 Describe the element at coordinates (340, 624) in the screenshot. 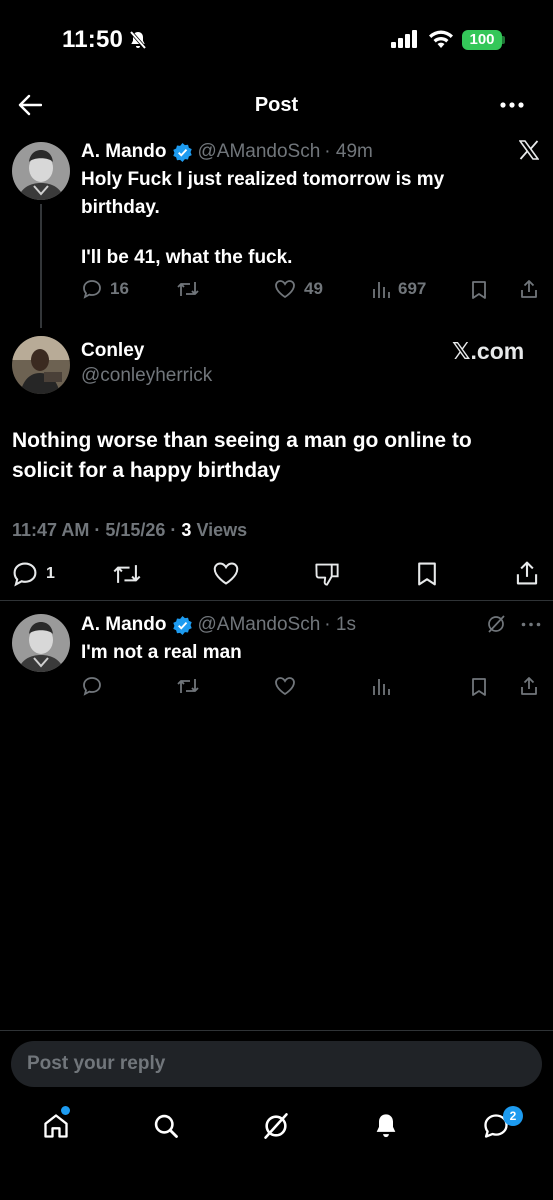

I see `tweet-time: · 1s` at that location.